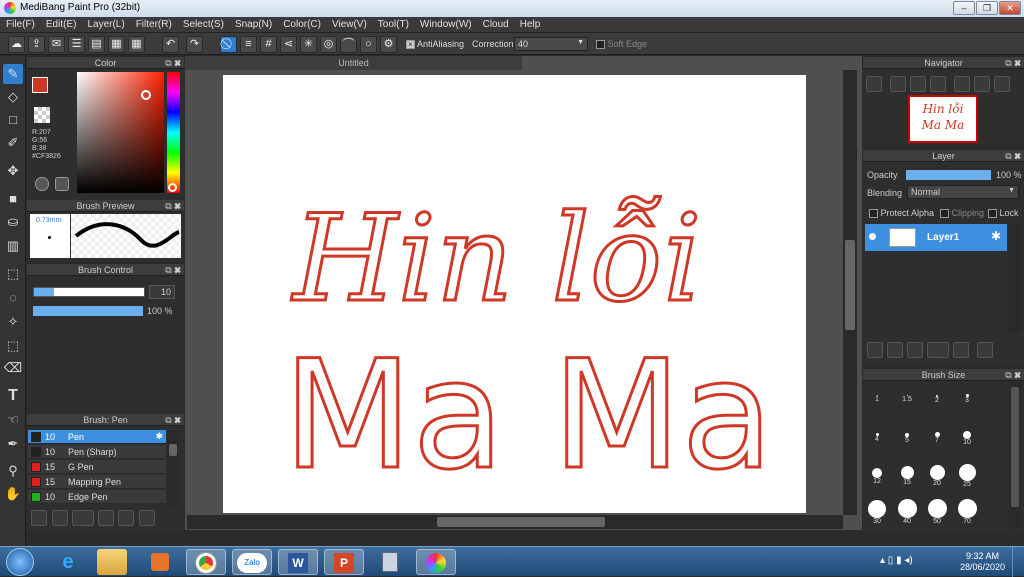  I want to click on clipping-toggle: Clipping, so click(962, 213).